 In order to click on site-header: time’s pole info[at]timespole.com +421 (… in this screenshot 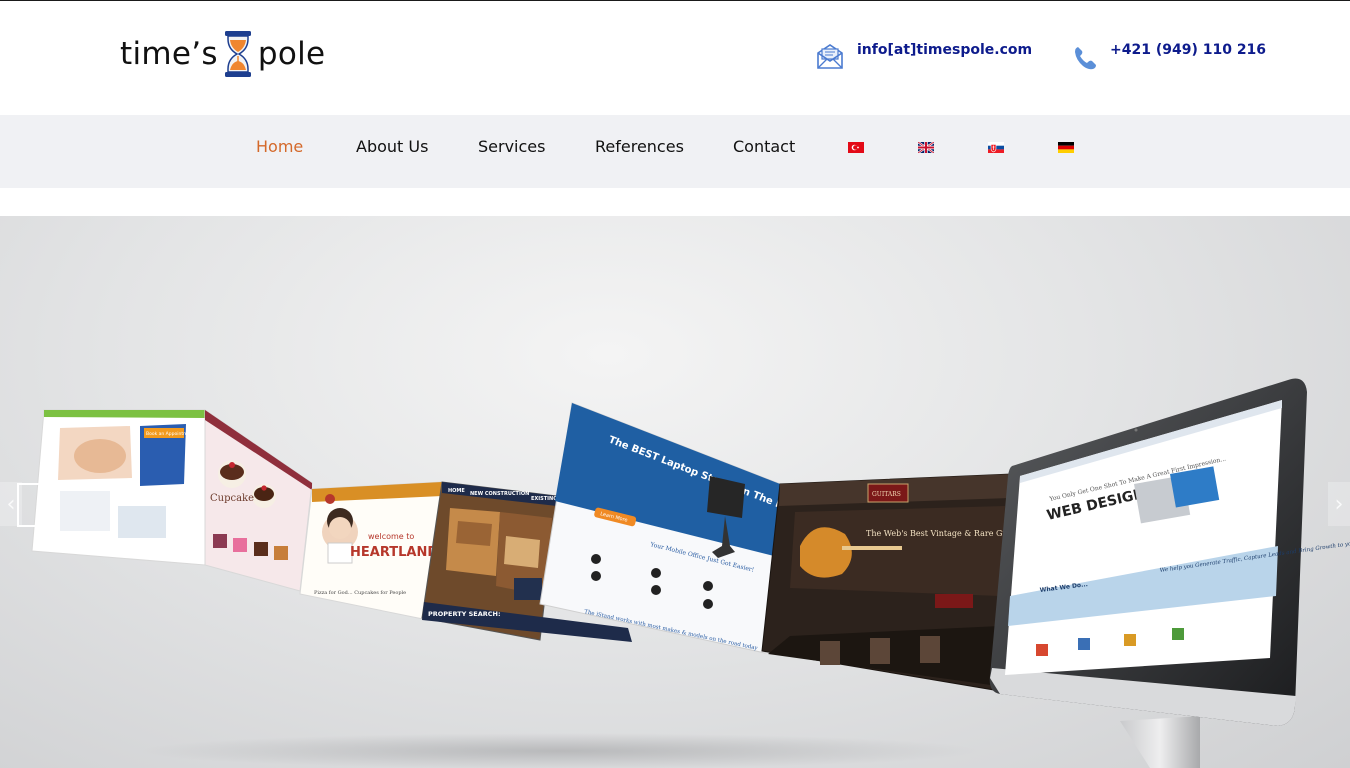, I will do `click(675, 58)`.